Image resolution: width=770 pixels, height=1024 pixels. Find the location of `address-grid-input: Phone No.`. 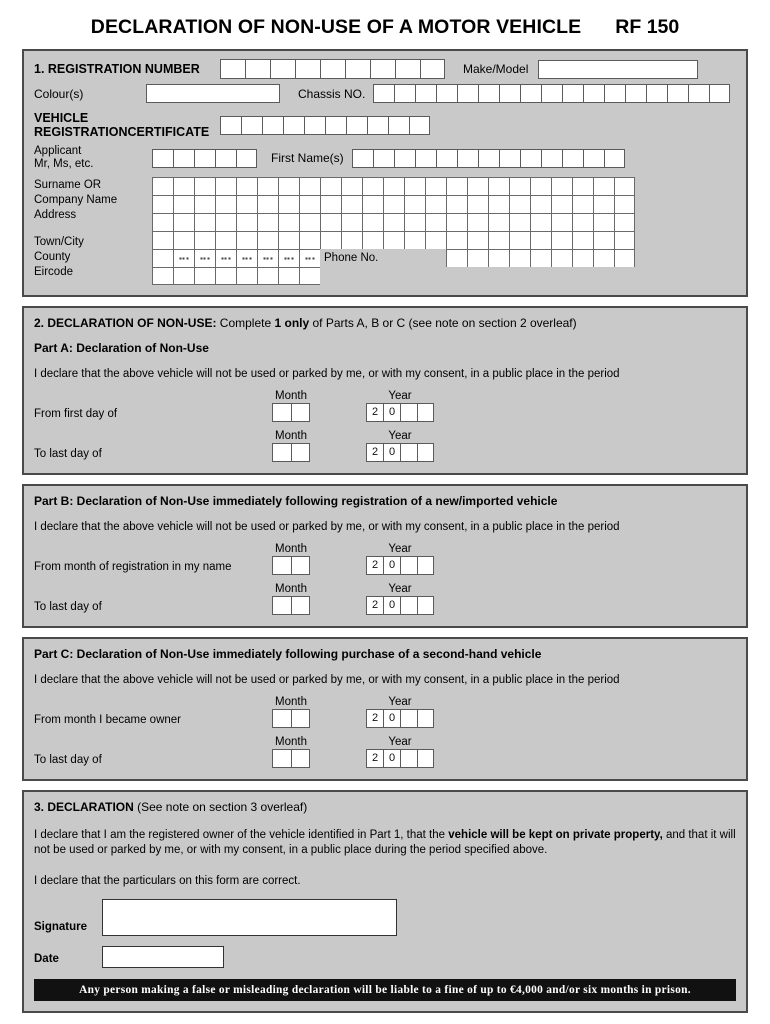

address-grid-input: Phone No. is located at coordinates (393, 231).